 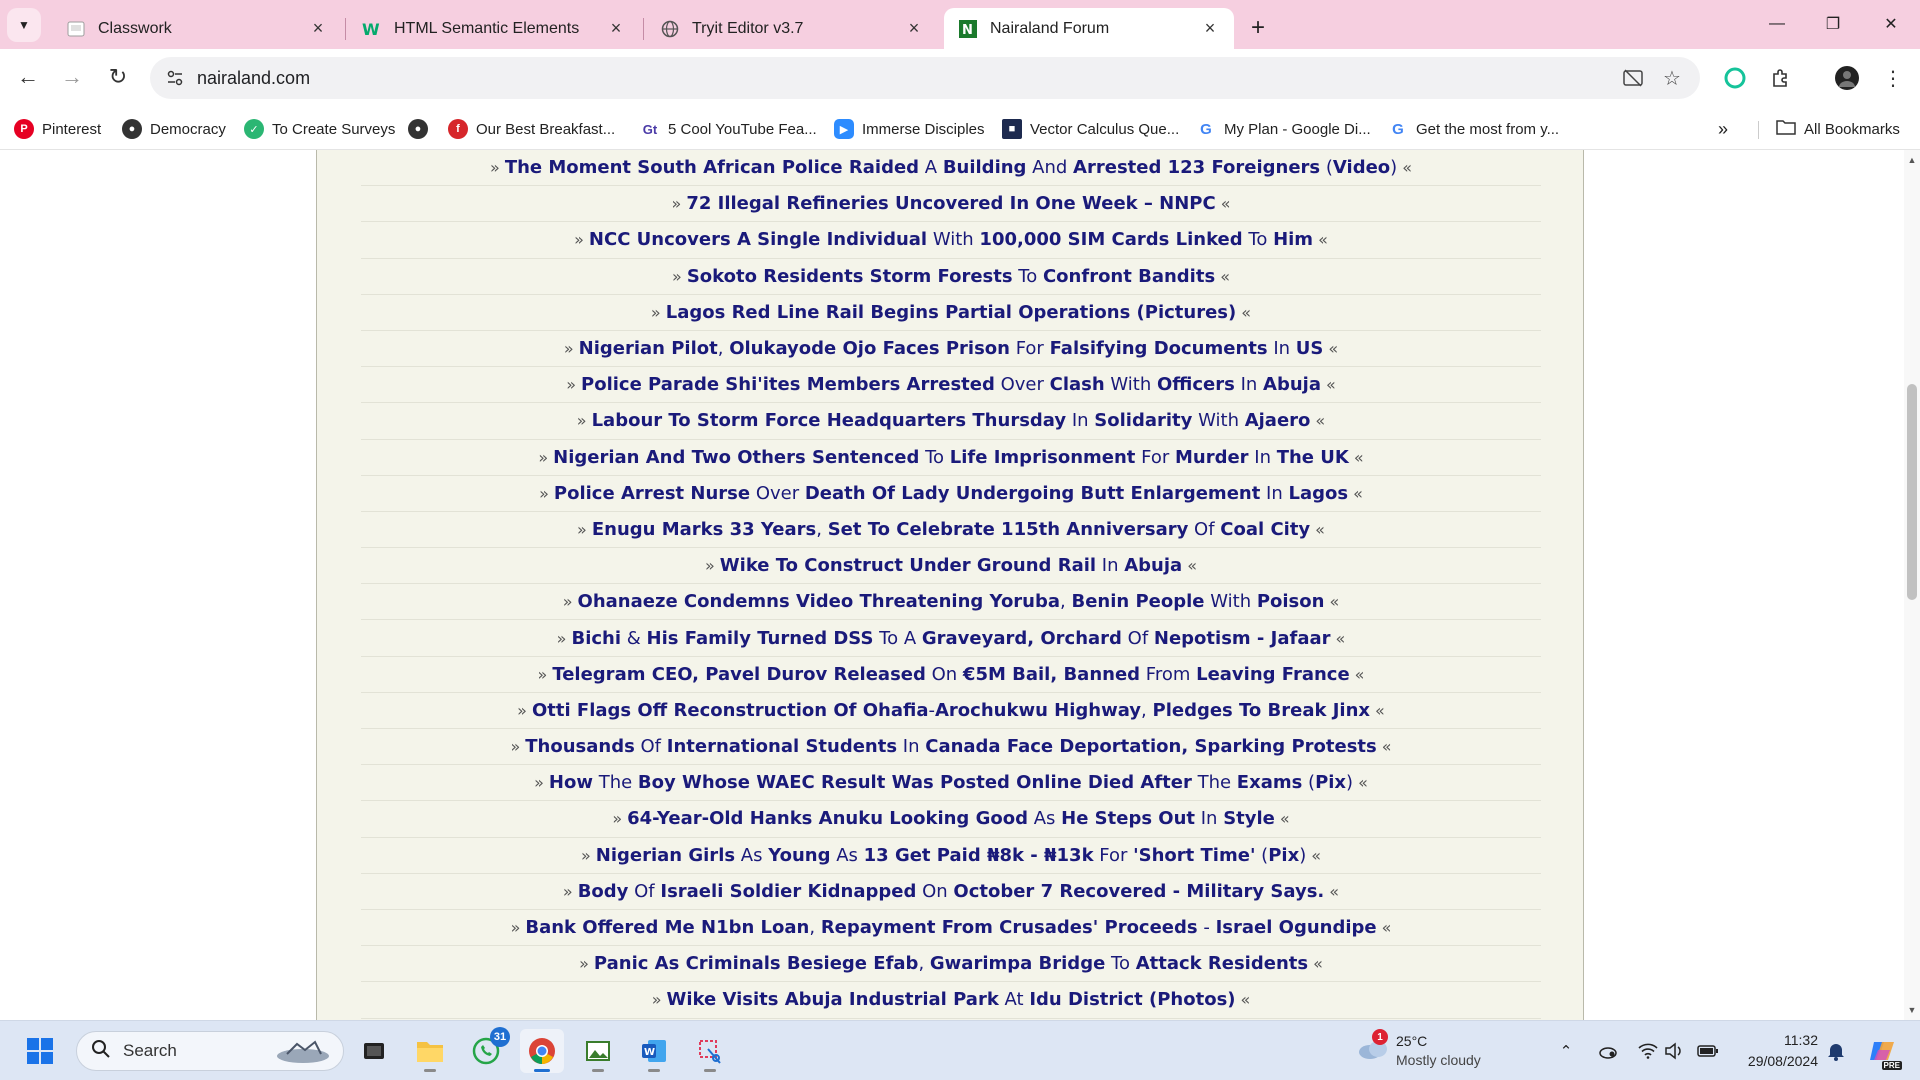 What do you see at coordinates (1912, 1010) in the screenshot?
I see `scroll-down-icon: ▼` at bounding box center [1912, 1010].